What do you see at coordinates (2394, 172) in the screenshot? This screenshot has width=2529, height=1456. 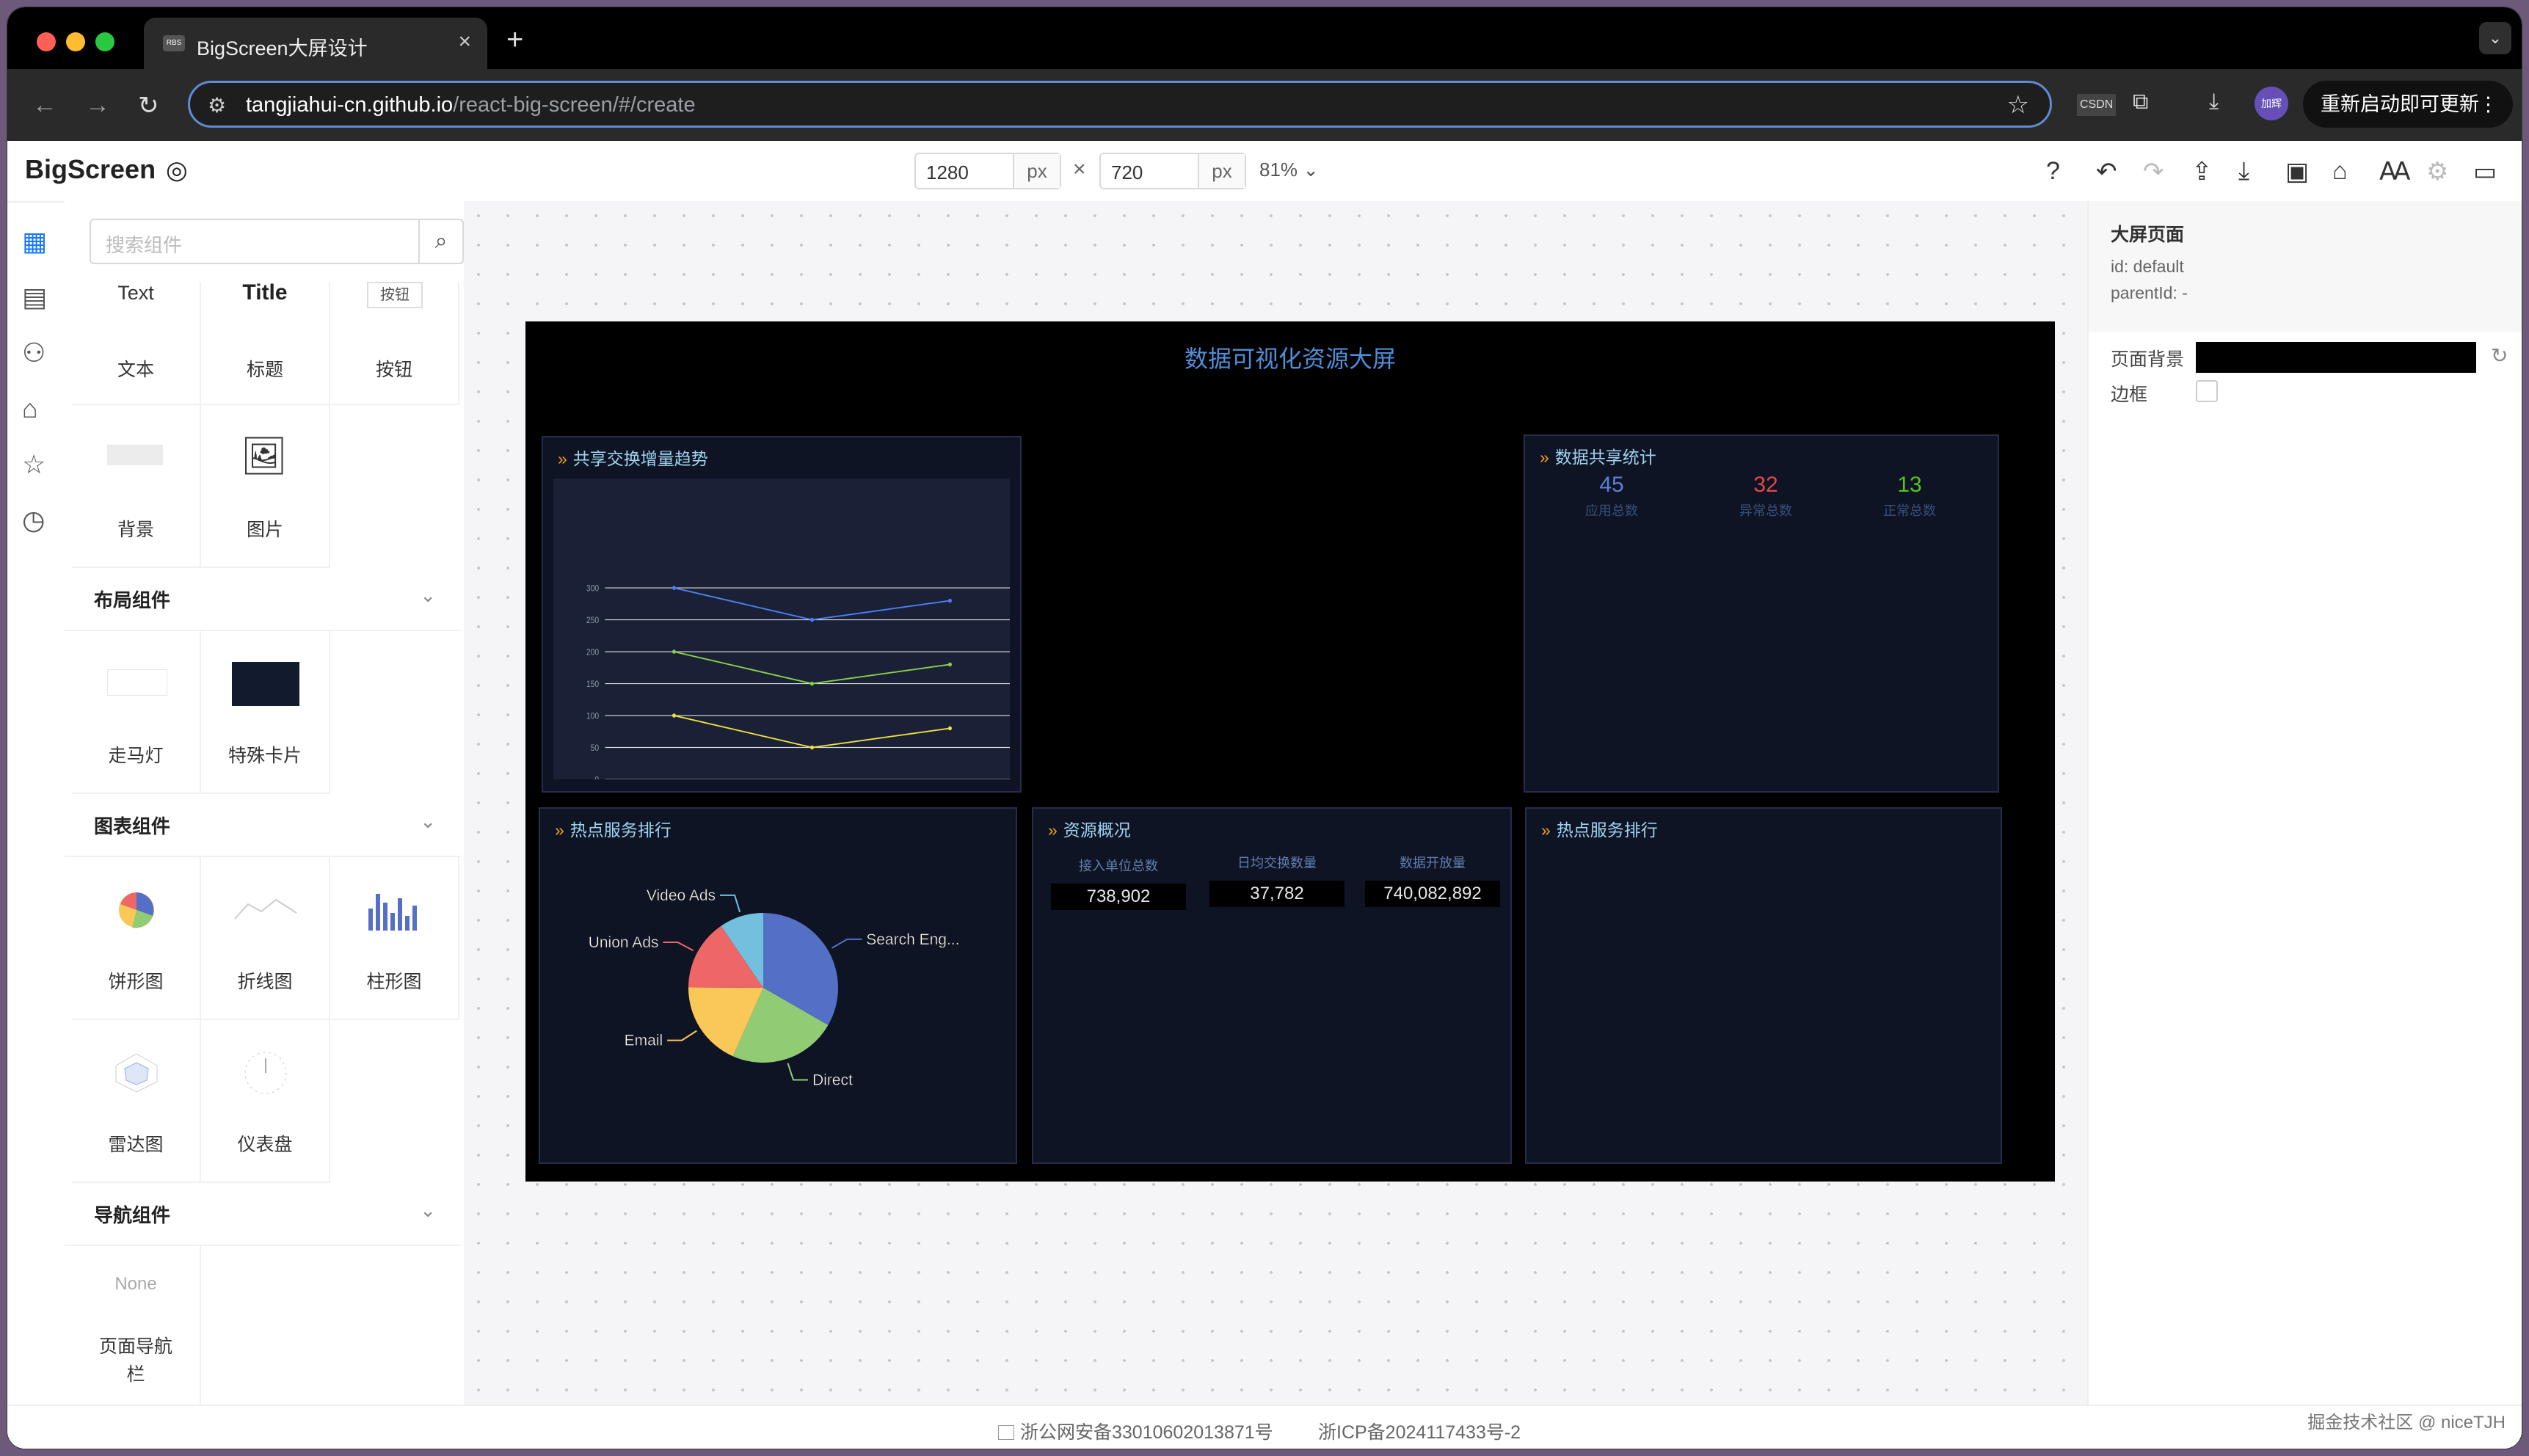 I see `font-icon: Ꜳ` at bounding box center [2394, 172].